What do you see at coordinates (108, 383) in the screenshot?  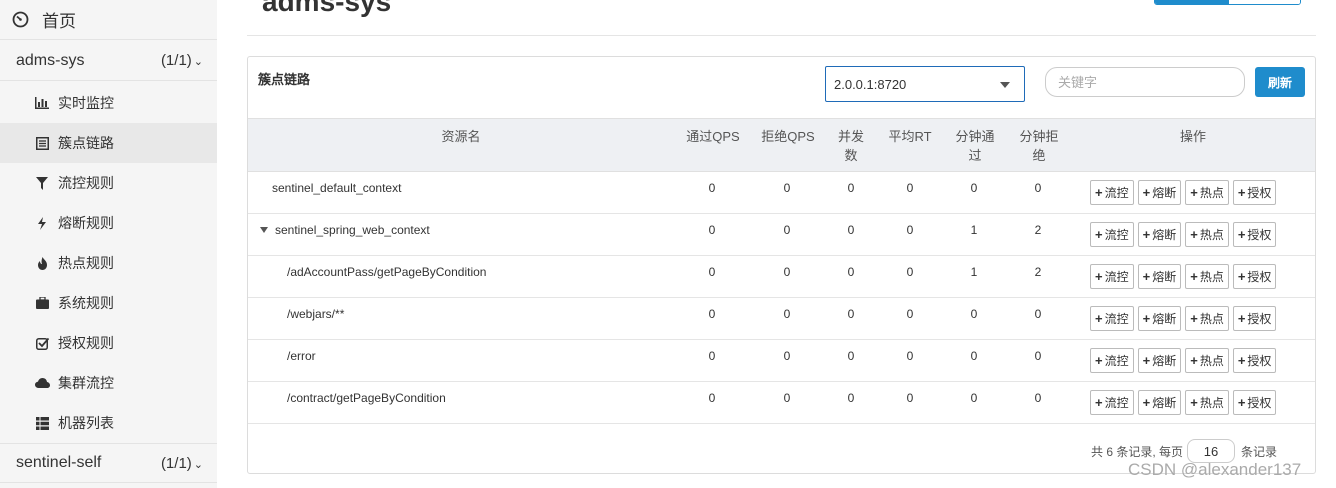 I see `sidebar-item-cluster-flow: 集群流控` at bounding box center [108, 383].